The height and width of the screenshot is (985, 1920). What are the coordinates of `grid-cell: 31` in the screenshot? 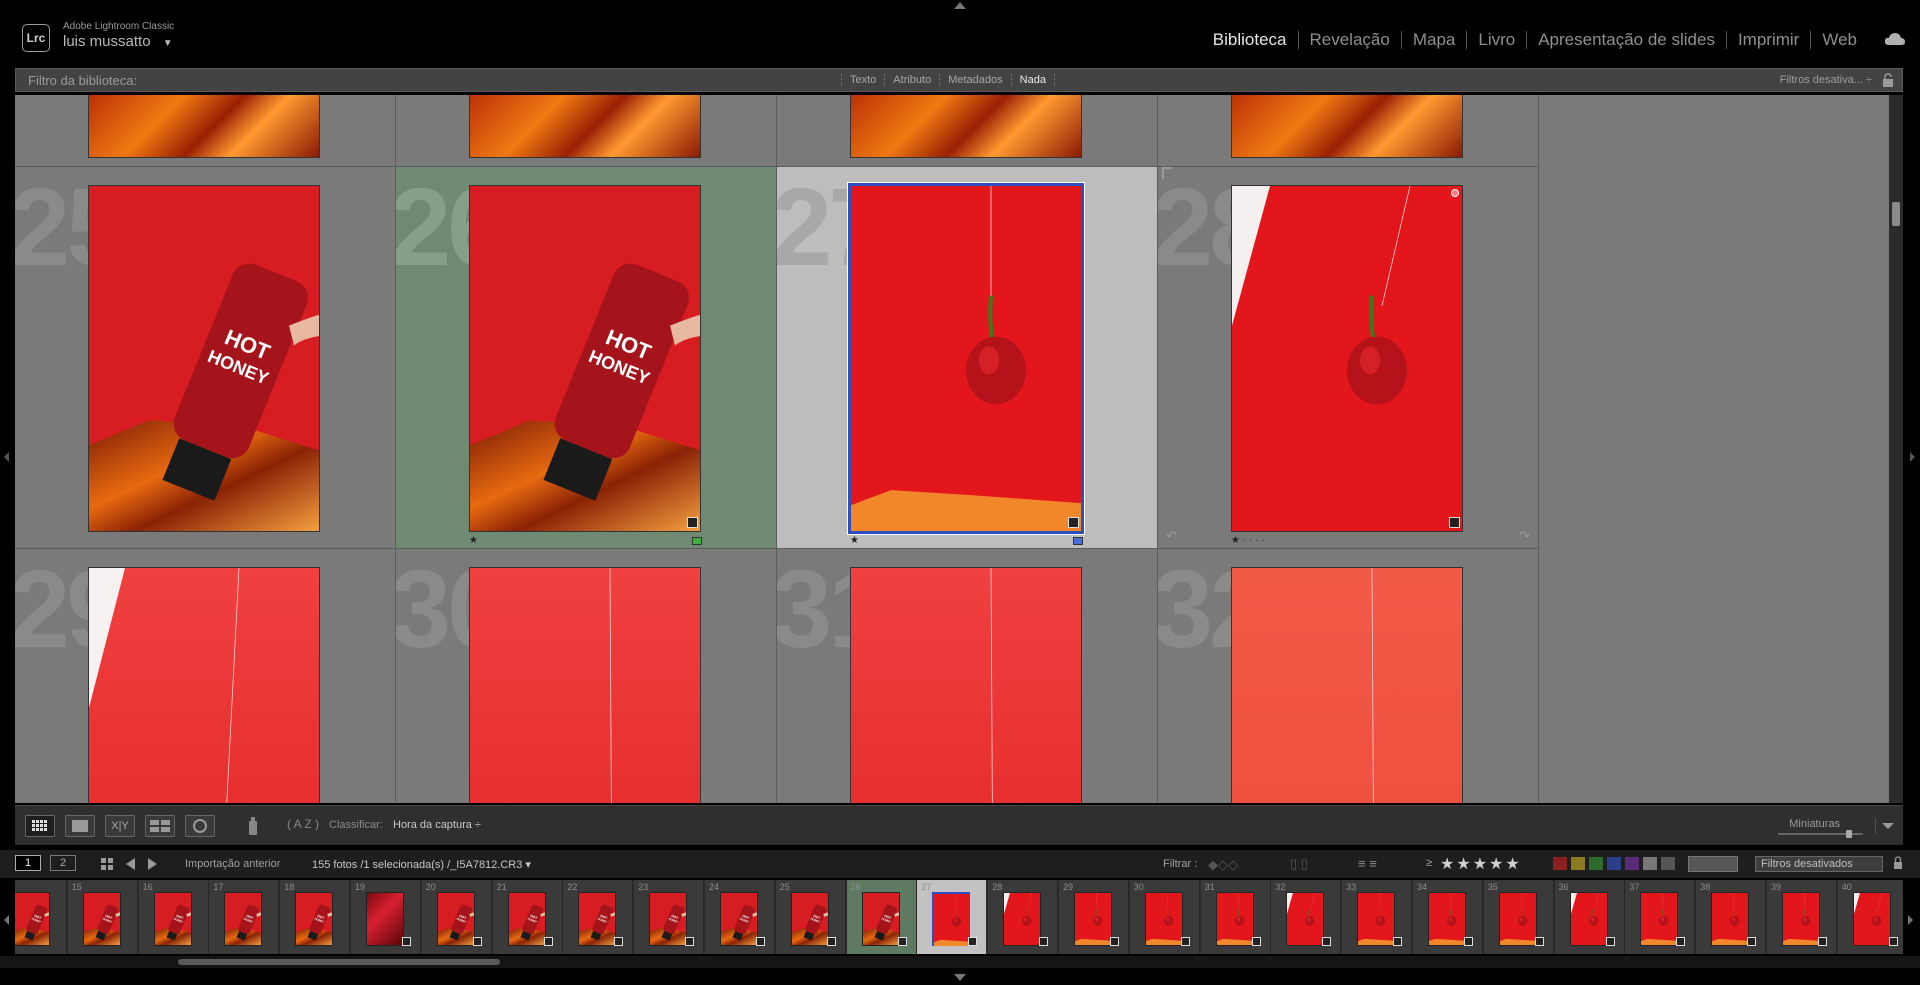 It's located at (967, 676).